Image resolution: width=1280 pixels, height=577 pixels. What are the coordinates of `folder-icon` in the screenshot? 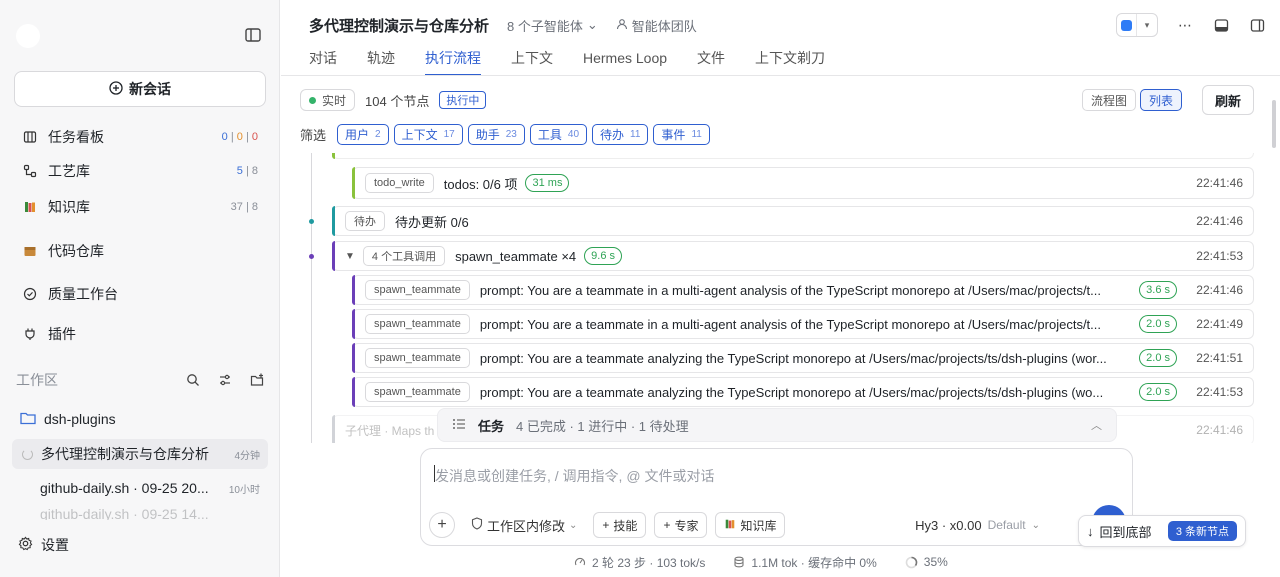 It's located at (28, 419).